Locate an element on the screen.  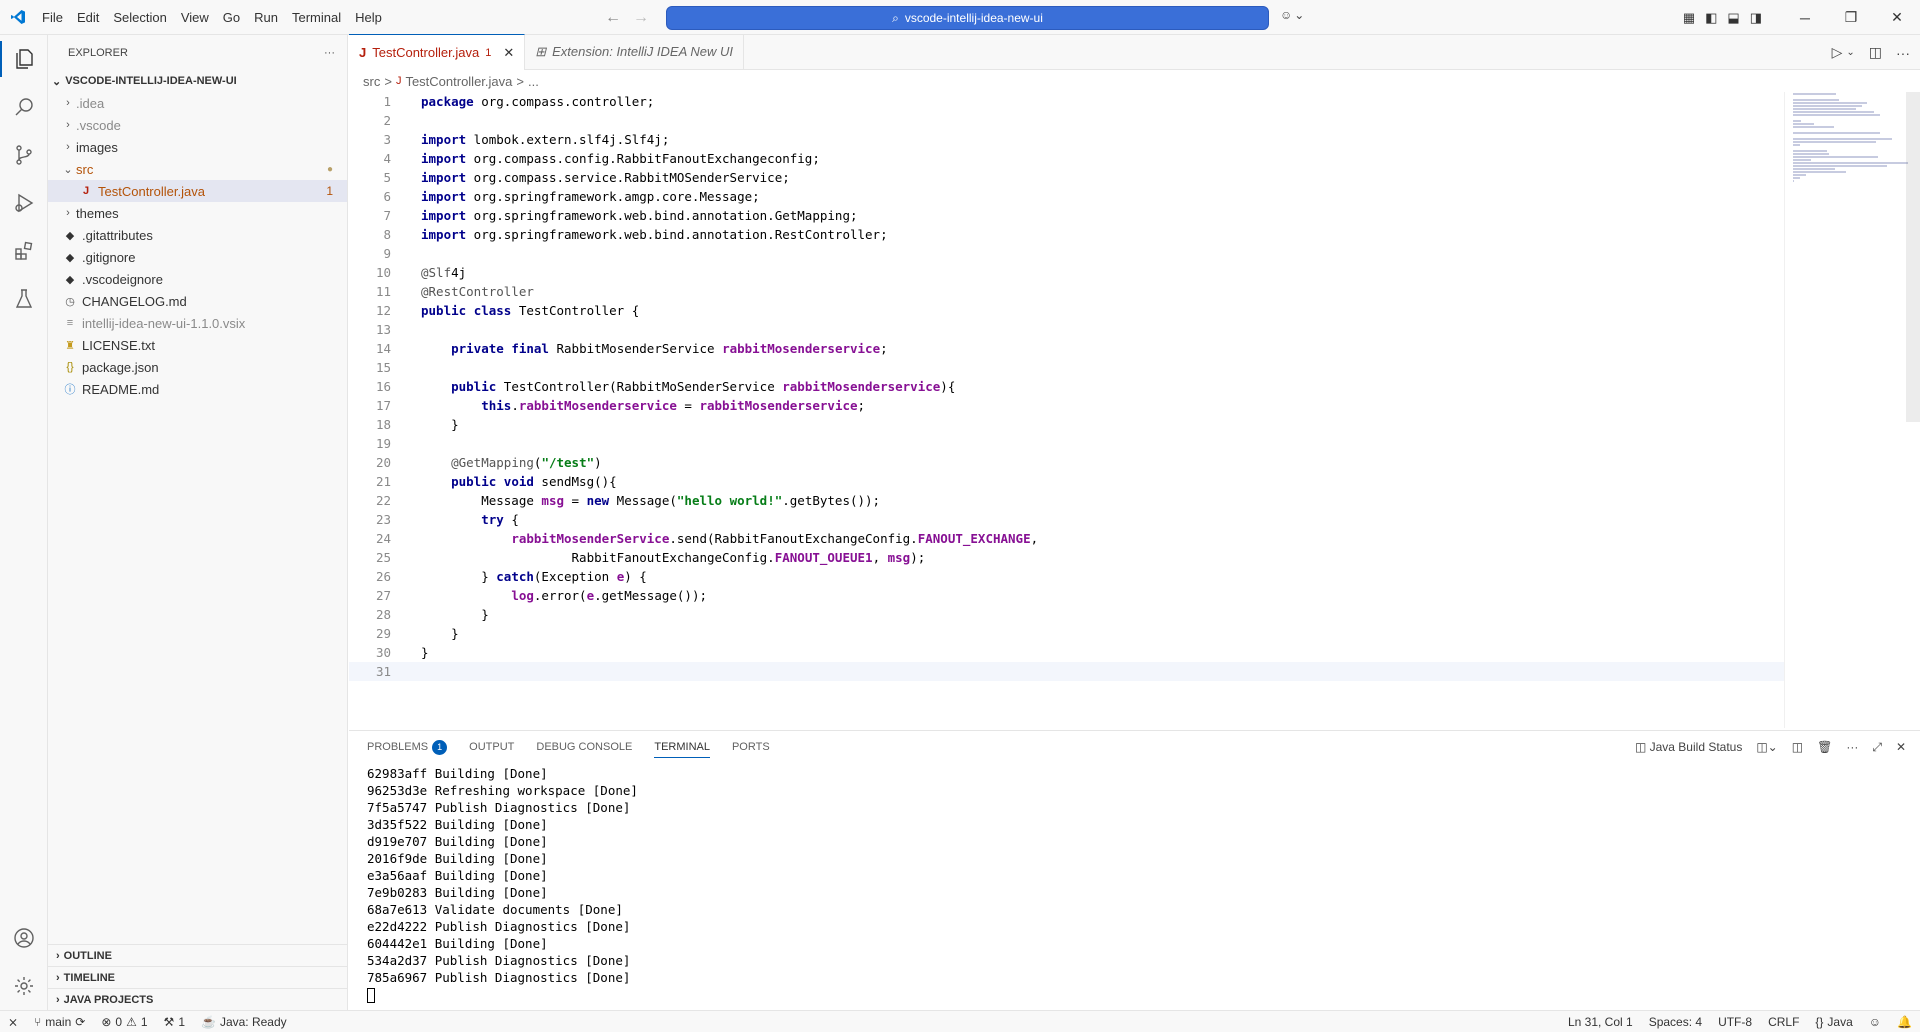
notifications: 🔔 is located at coordinates (1904, 1022).